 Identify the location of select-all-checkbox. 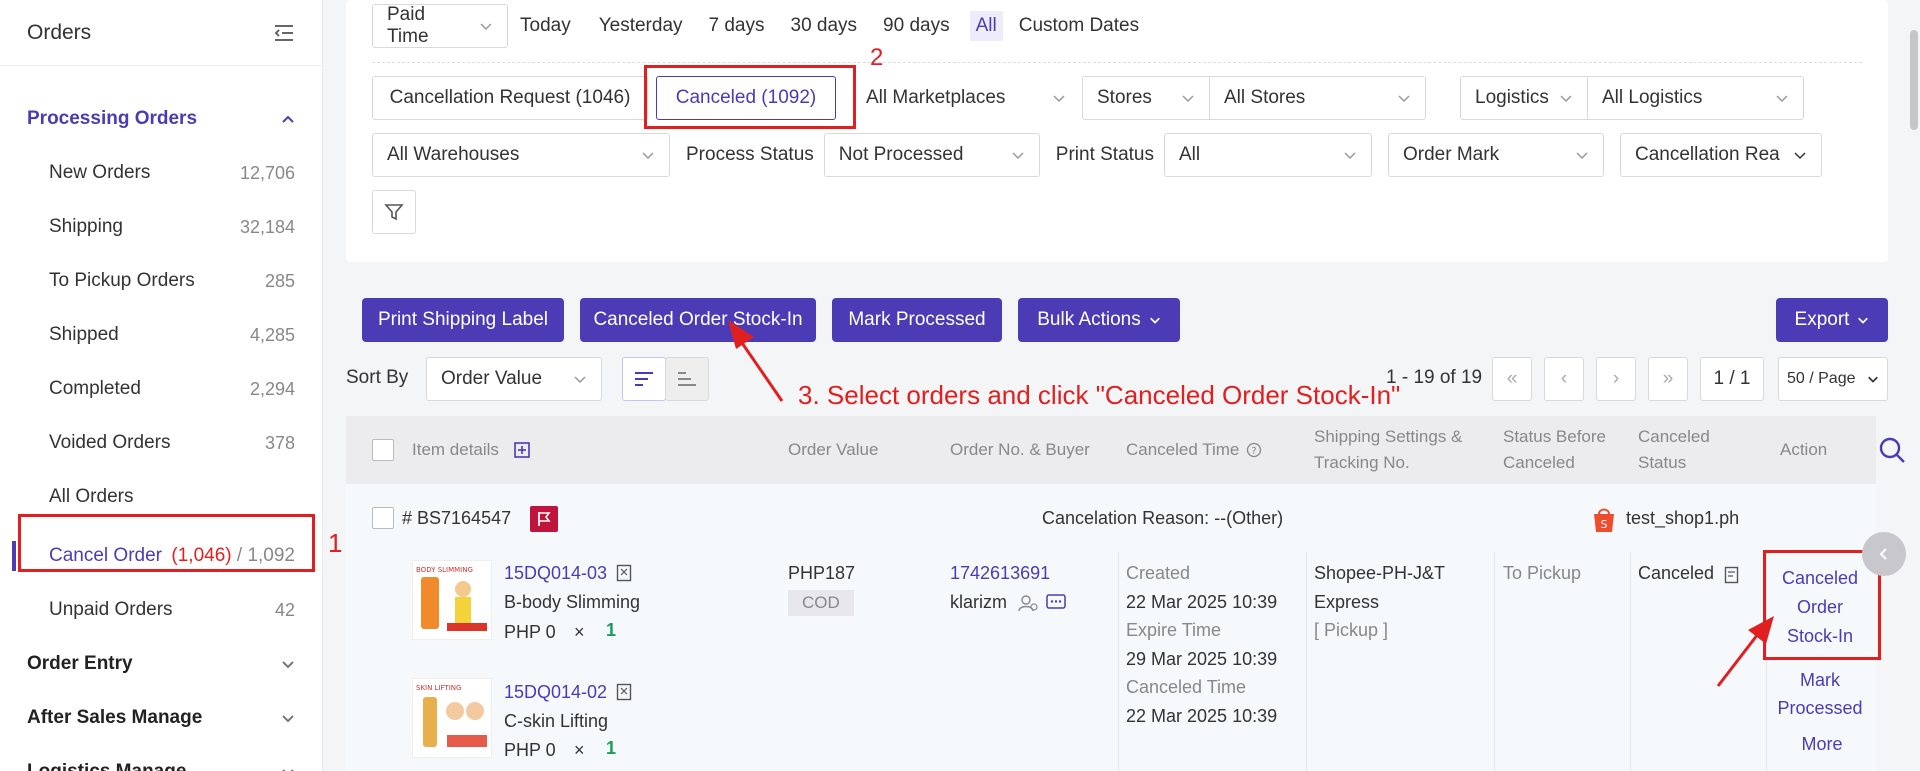
(383, 450).